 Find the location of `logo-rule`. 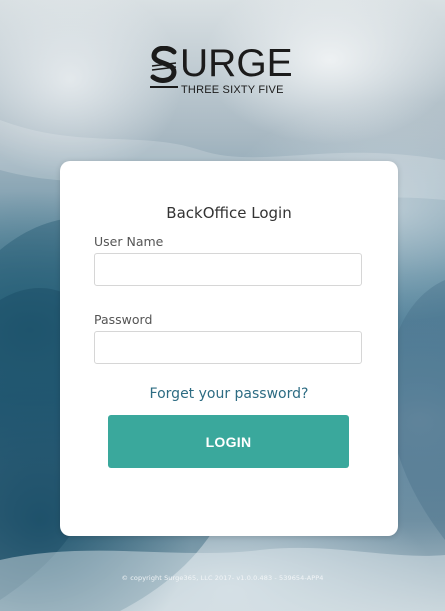

logo-rule is located at coordinates (164, 87).